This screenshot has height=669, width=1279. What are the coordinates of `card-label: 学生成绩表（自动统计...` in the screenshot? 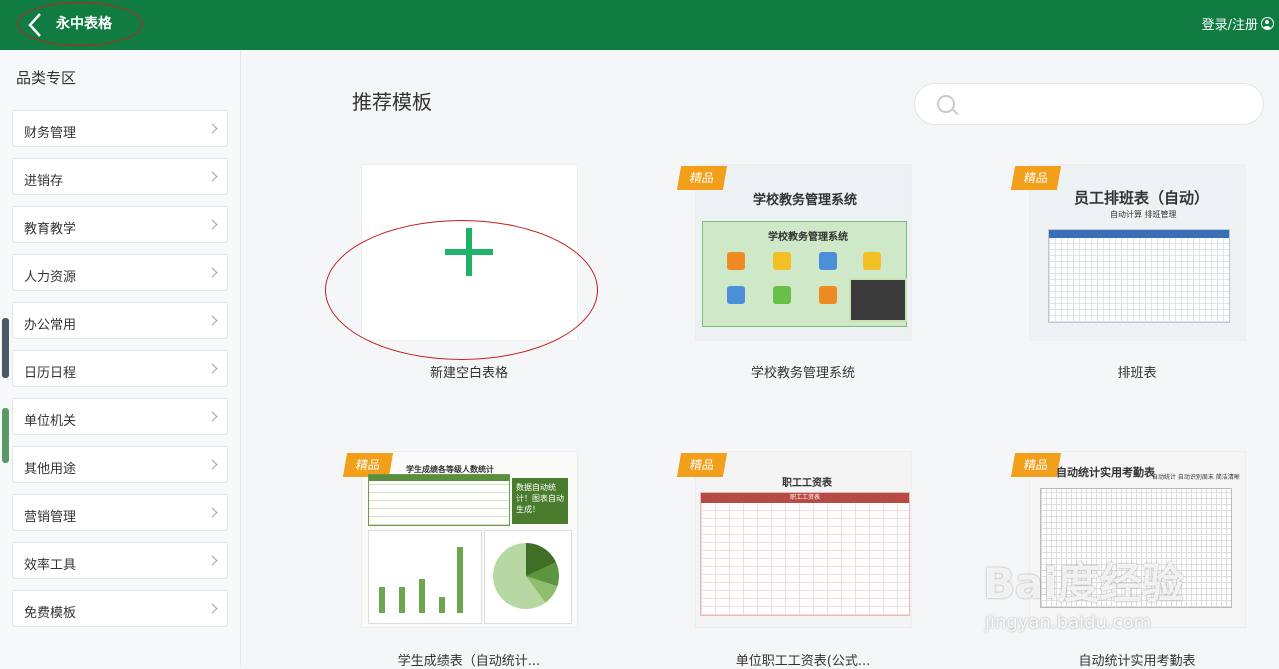 It's located at (469, 659).